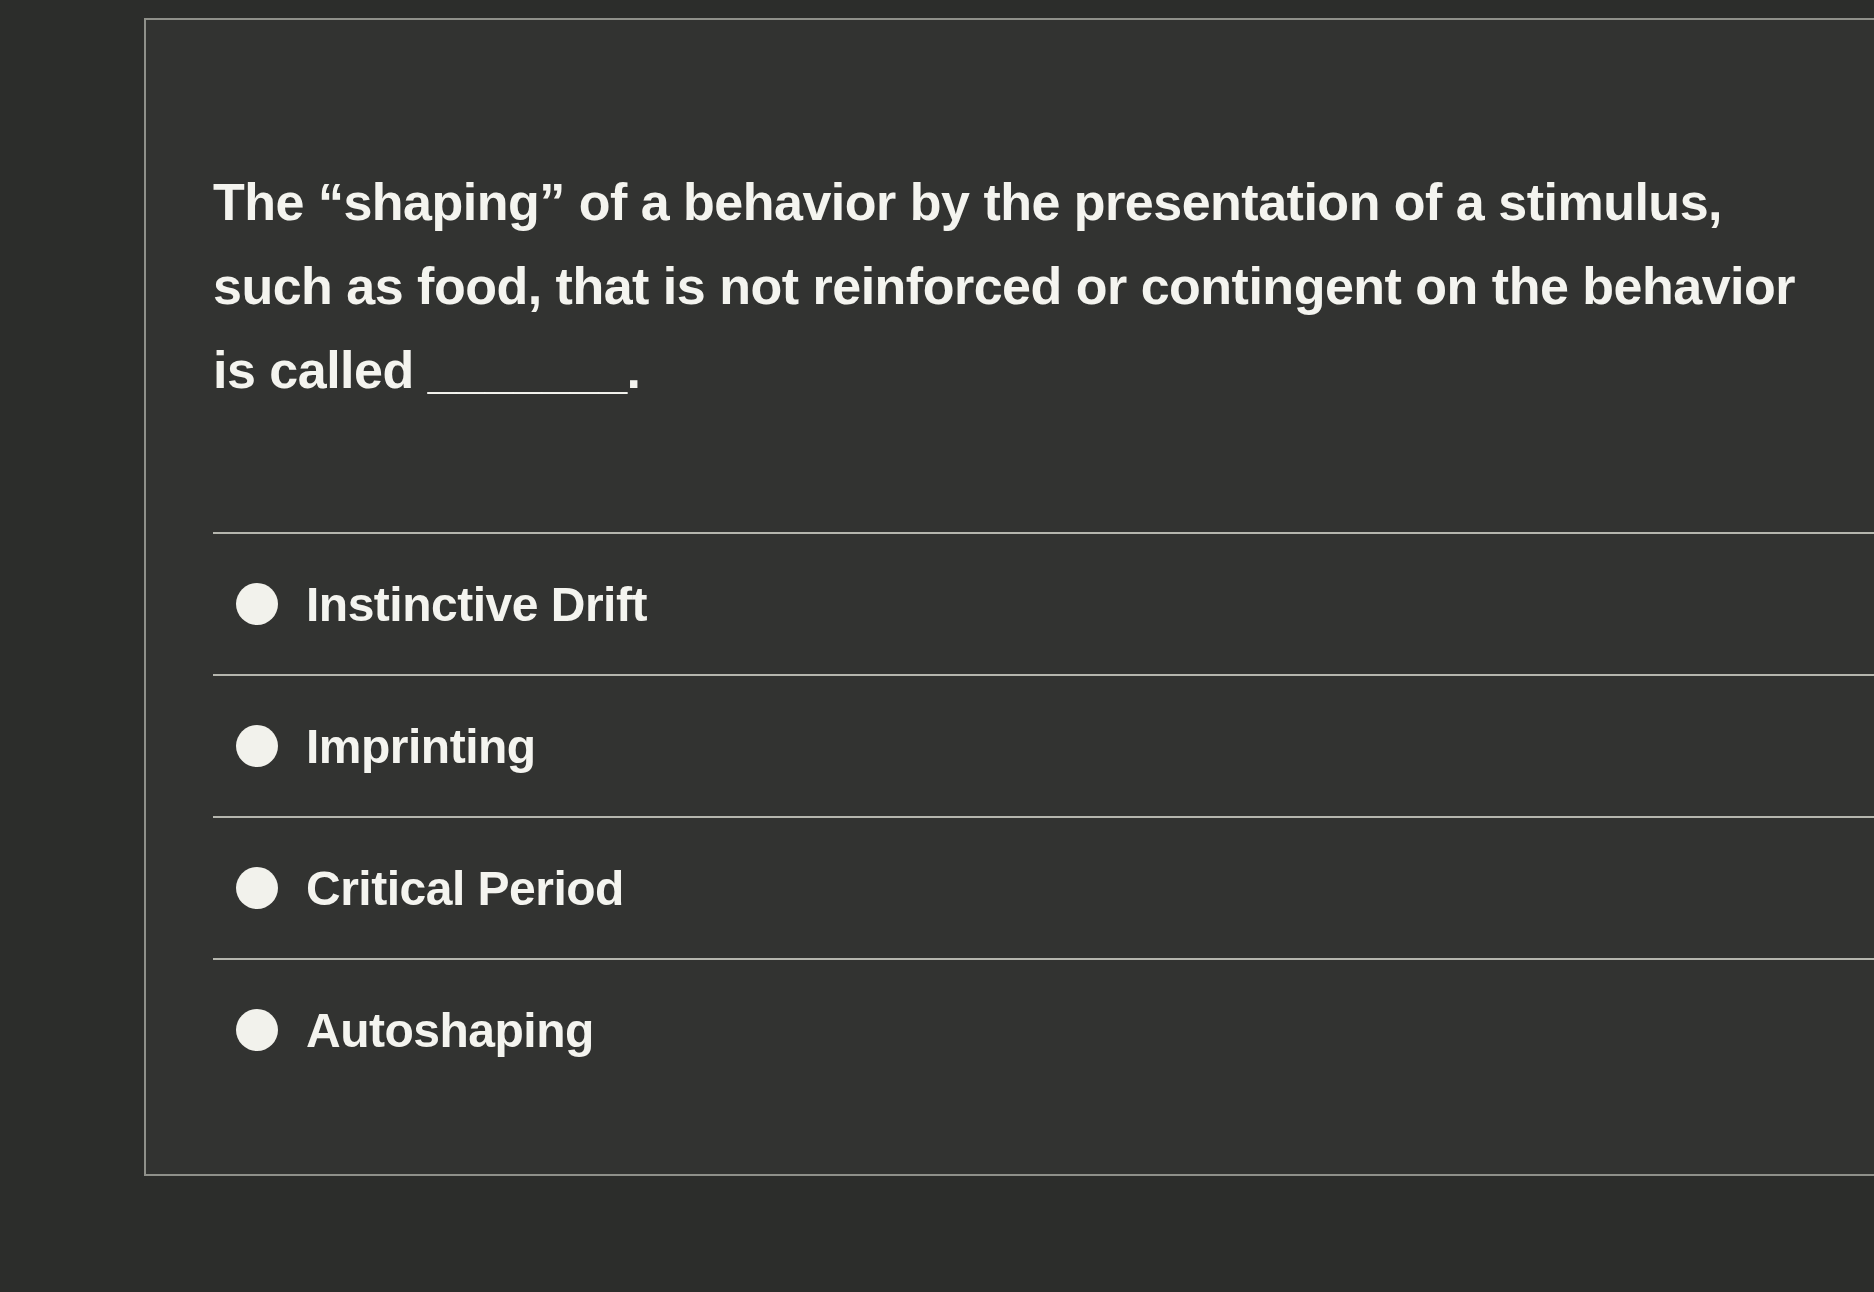 This screenshot has width=1874, height=1292. I want to click on answer-label: Critical Period, so click(465, 888).